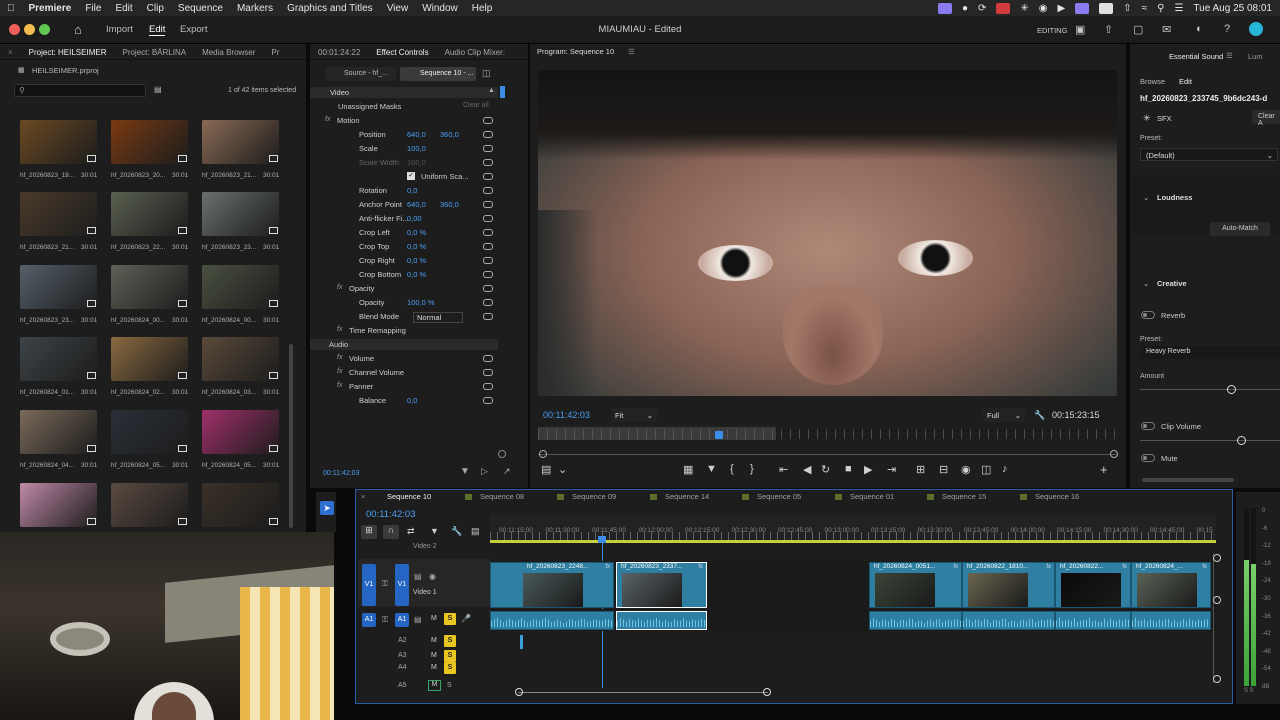 The image size is (1280, 720). What do you see at coordinates (123, 8) in the screenshot?
I see `menu-edit: Edit` at bounding box center [123, 8].